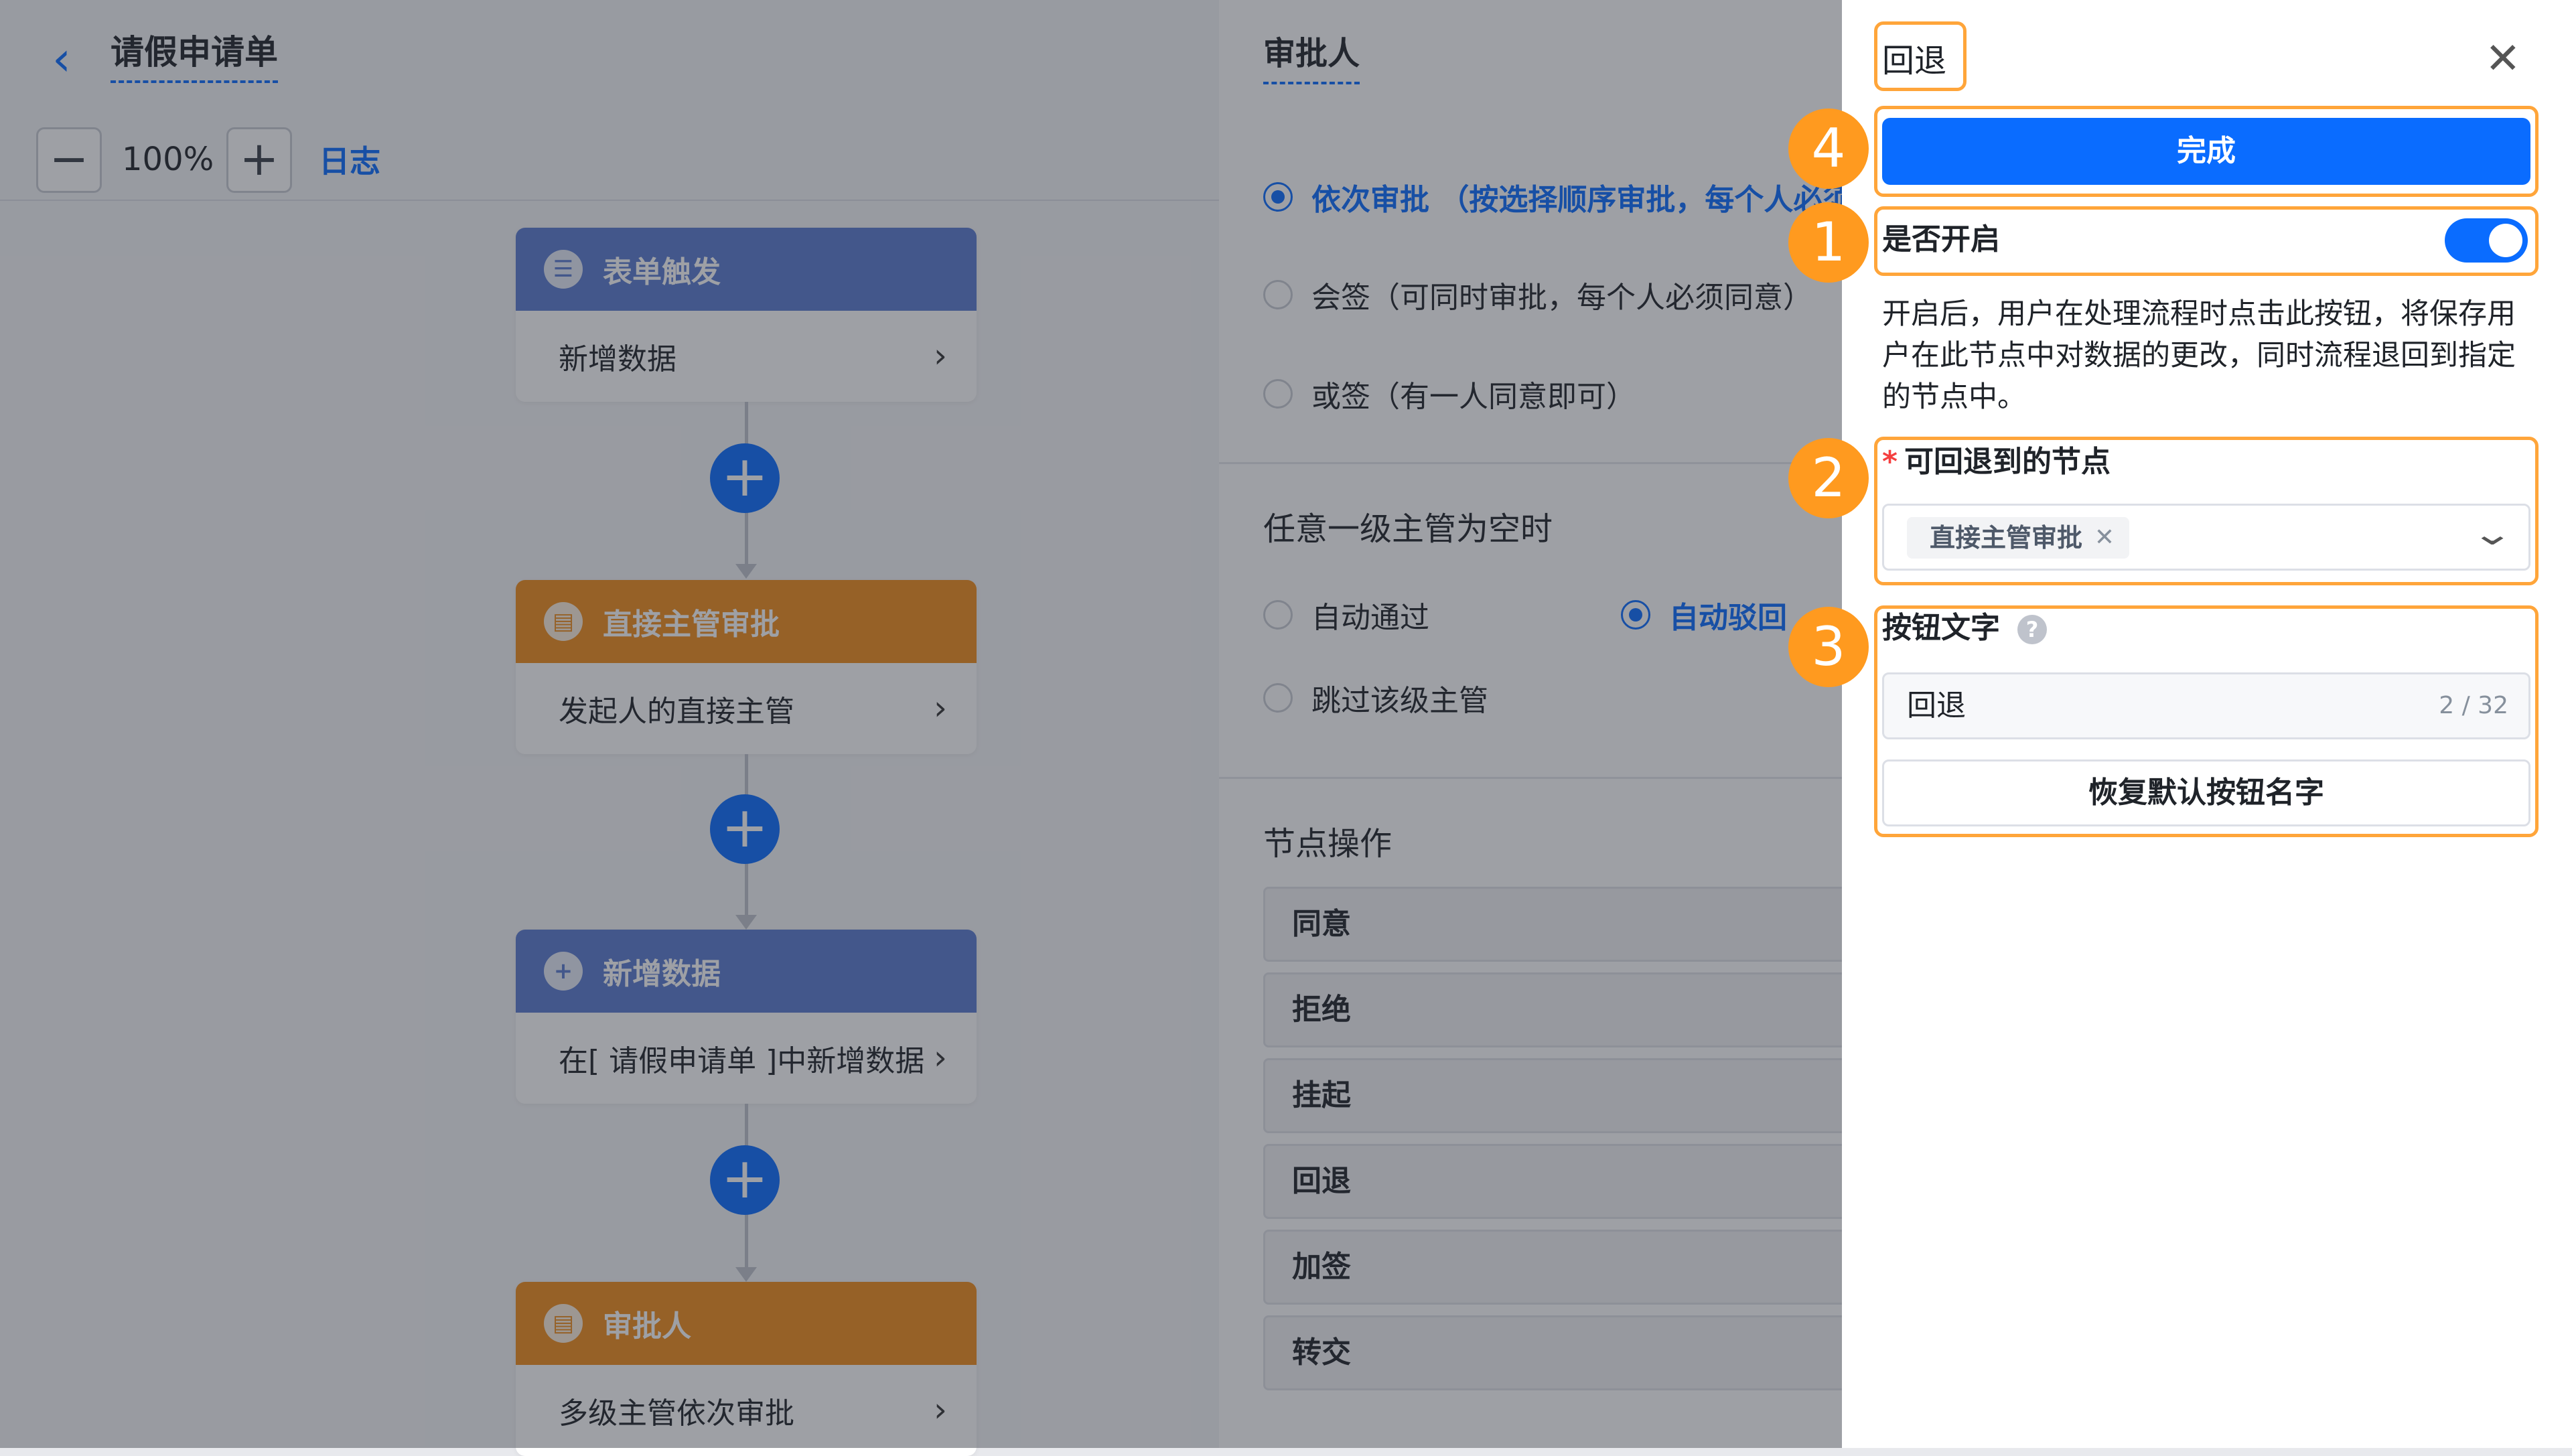  Describe the element at coordinates (1564, 1009) in the screenshot. I see `op-reject: 拒绝` at that location.